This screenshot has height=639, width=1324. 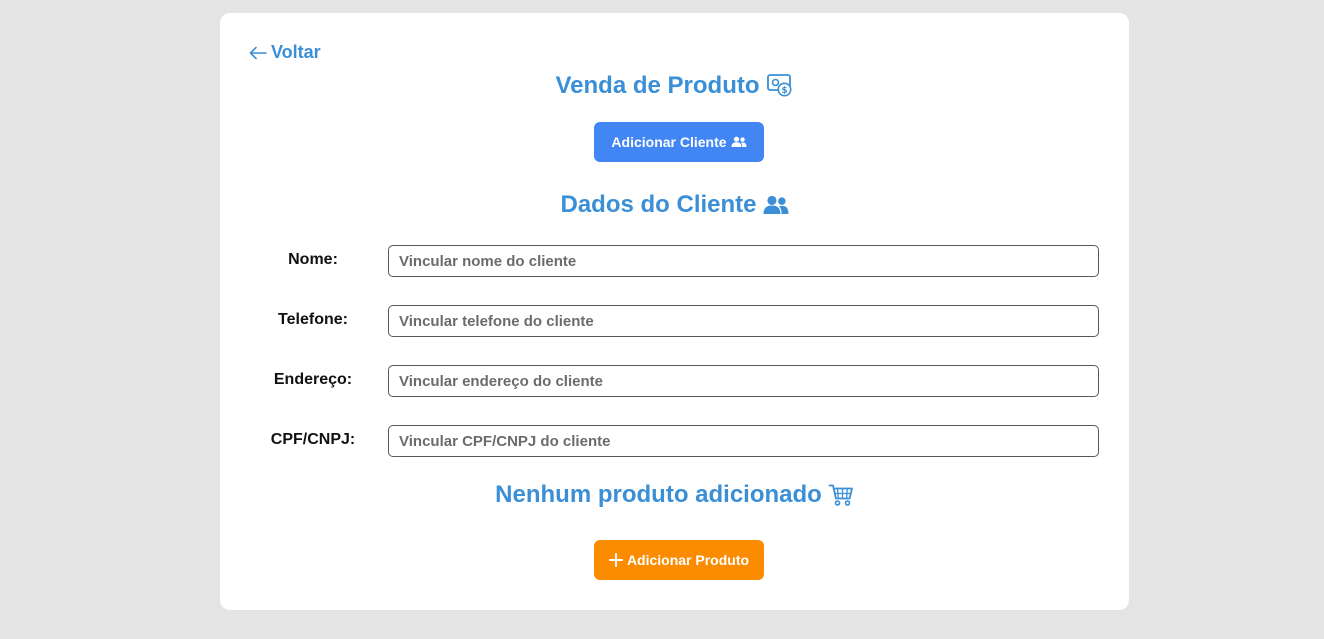 What do you see at coordinates (779, 85) in the screenshot?
I see `money-check-dollar-icon: $` at bounding box center [779, 85].